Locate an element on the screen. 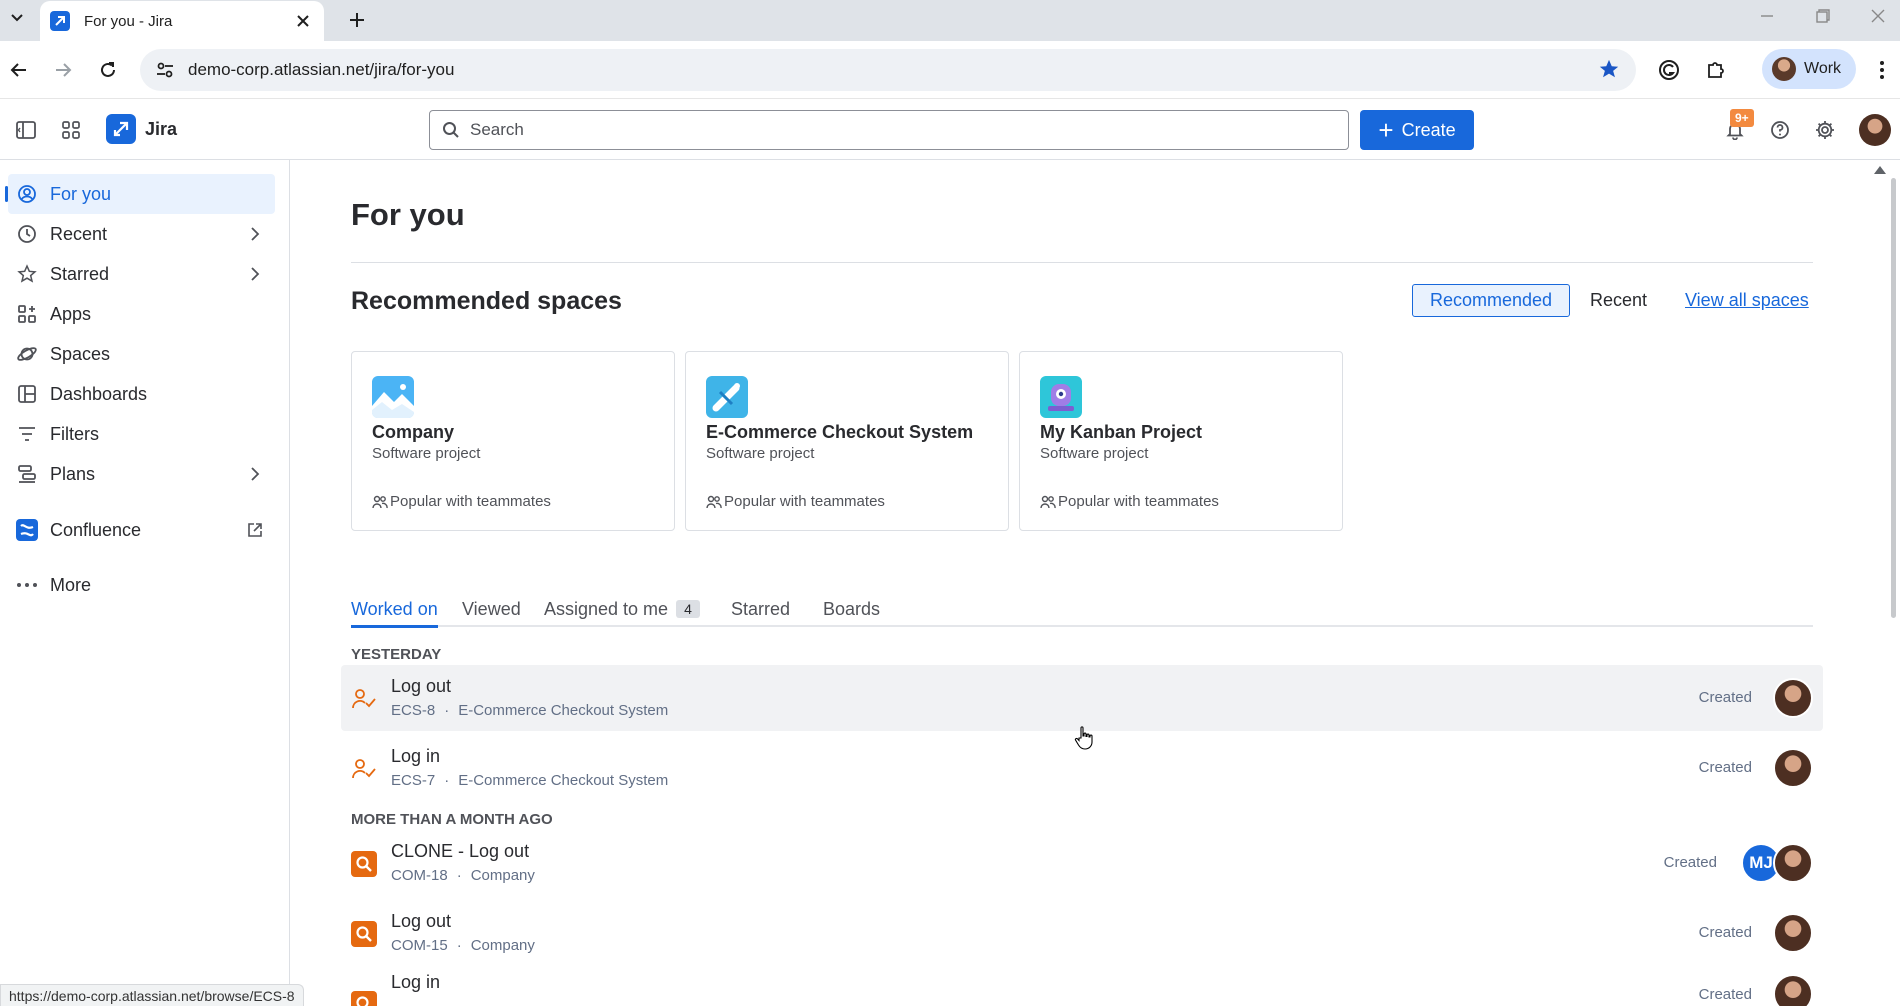 This screenshot has height=1006, width=1900. create-button: + Create is located at coordinates (1417, 130).